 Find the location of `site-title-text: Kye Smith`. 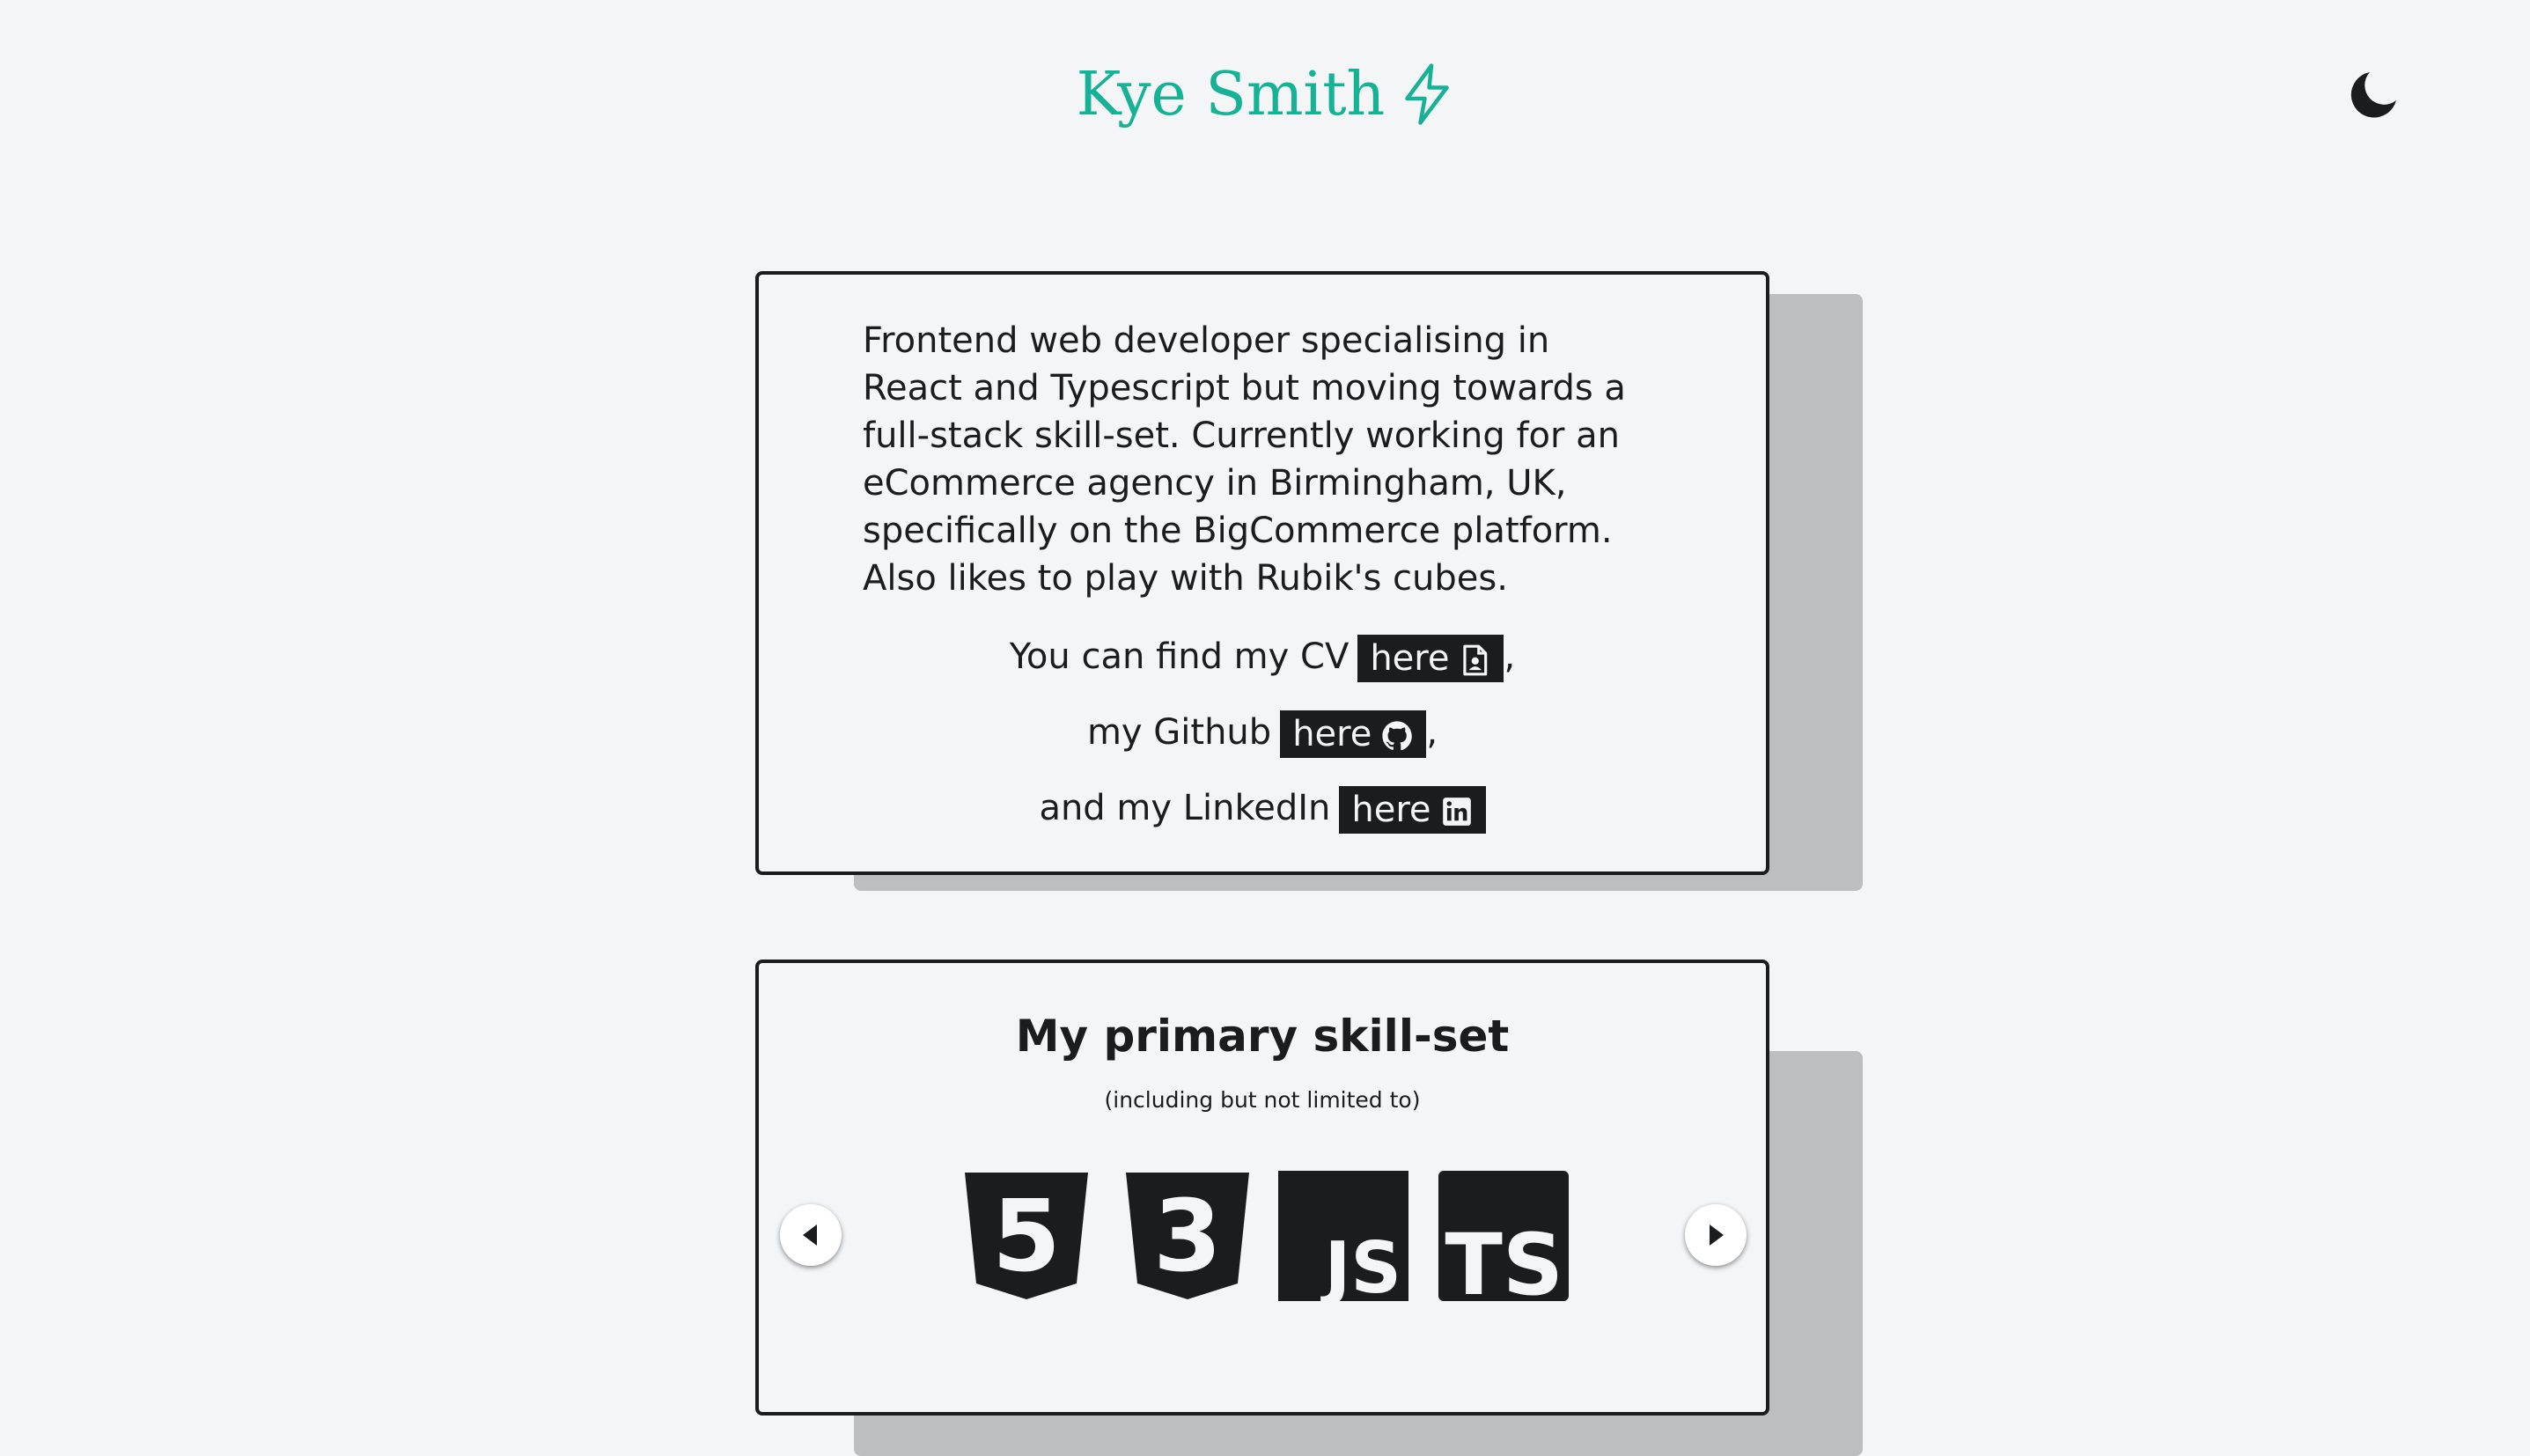

site-title-text: Kye Smith is located at coordinates (1231, 94).